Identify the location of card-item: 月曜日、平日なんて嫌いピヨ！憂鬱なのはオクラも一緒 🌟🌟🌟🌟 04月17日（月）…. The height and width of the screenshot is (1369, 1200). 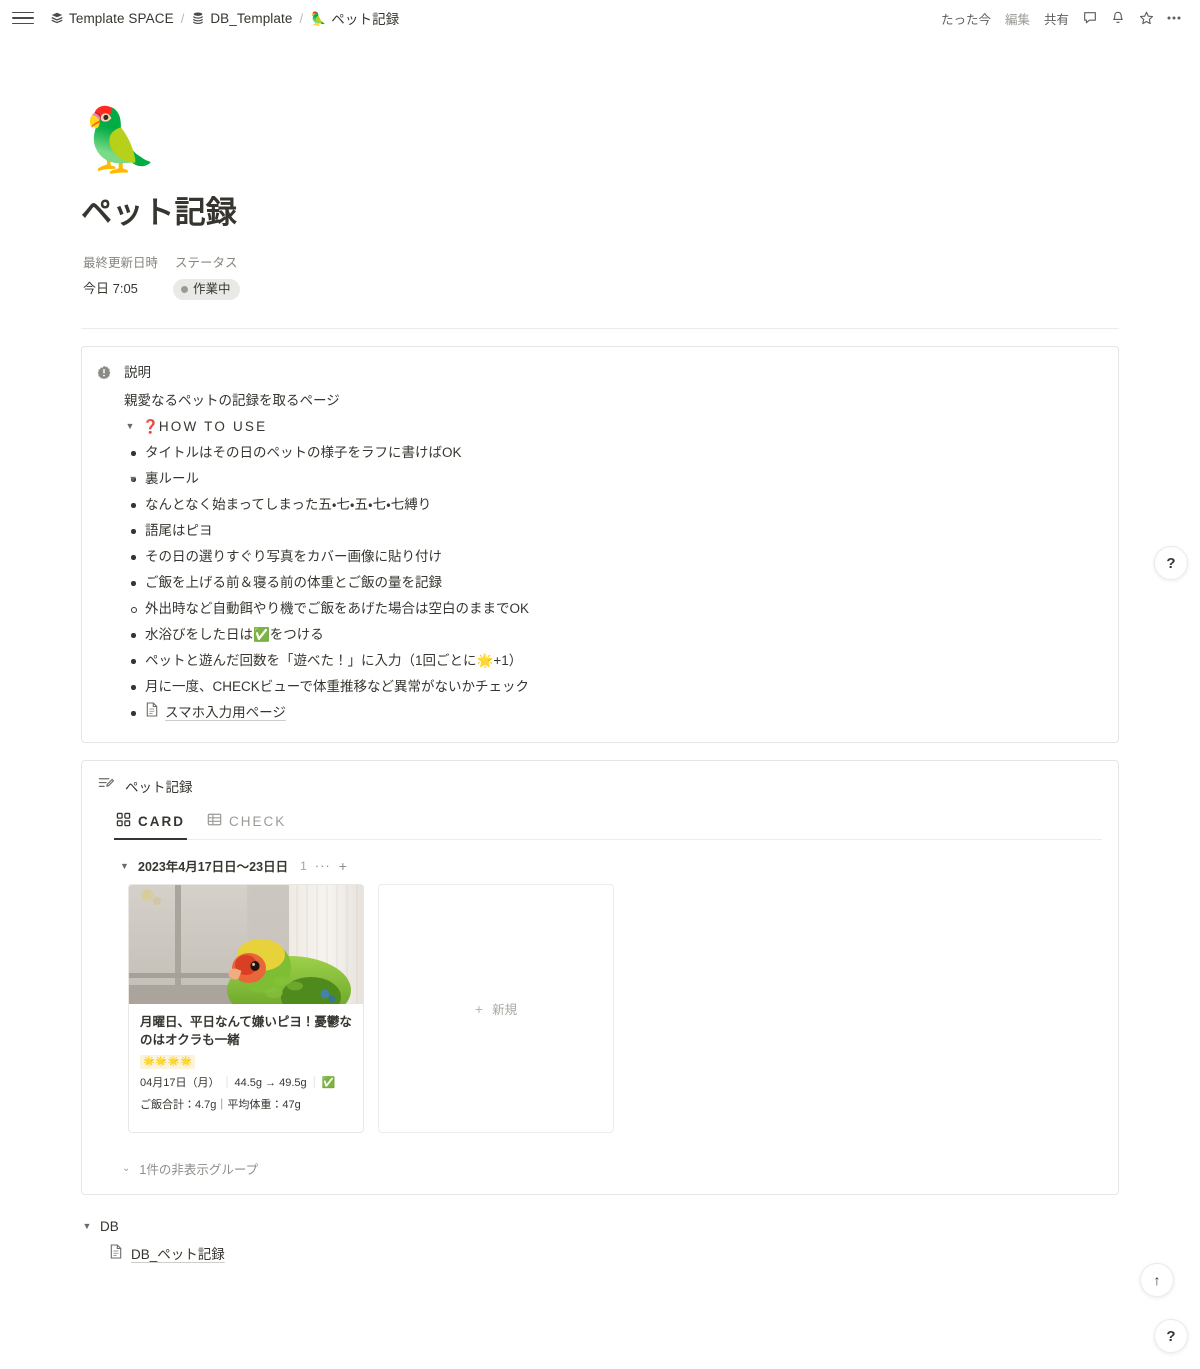
(246, 1009).